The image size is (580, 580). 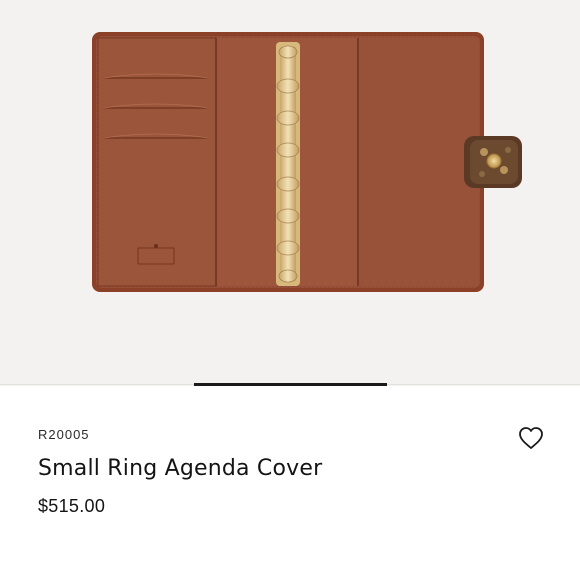 I want to click on gallery-scroll-indicator, so click(x=290, y=384).